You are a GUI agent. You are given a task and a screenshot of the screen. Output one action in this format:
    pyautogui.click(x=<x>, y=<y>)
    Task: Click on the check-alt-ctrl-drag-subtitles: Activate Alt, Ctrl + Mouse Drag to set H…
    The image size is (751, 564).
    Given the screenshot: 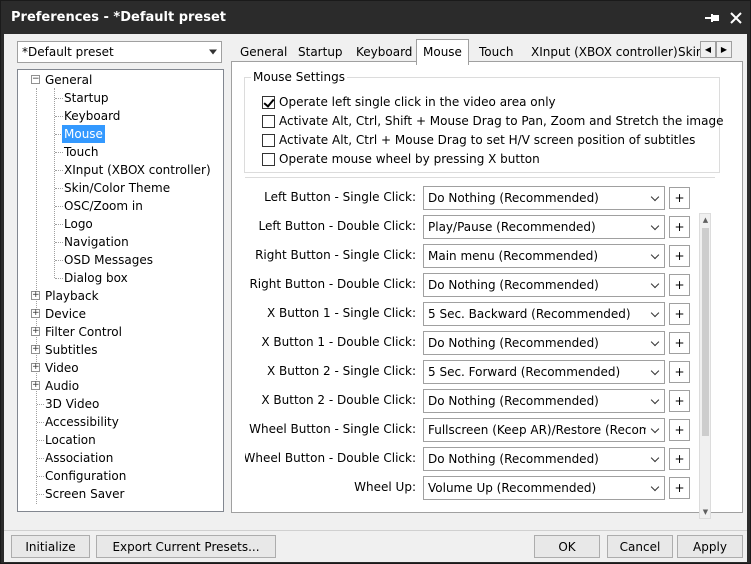 What is the action you would take?
    pyautogui.click(x=478, y=140)
    